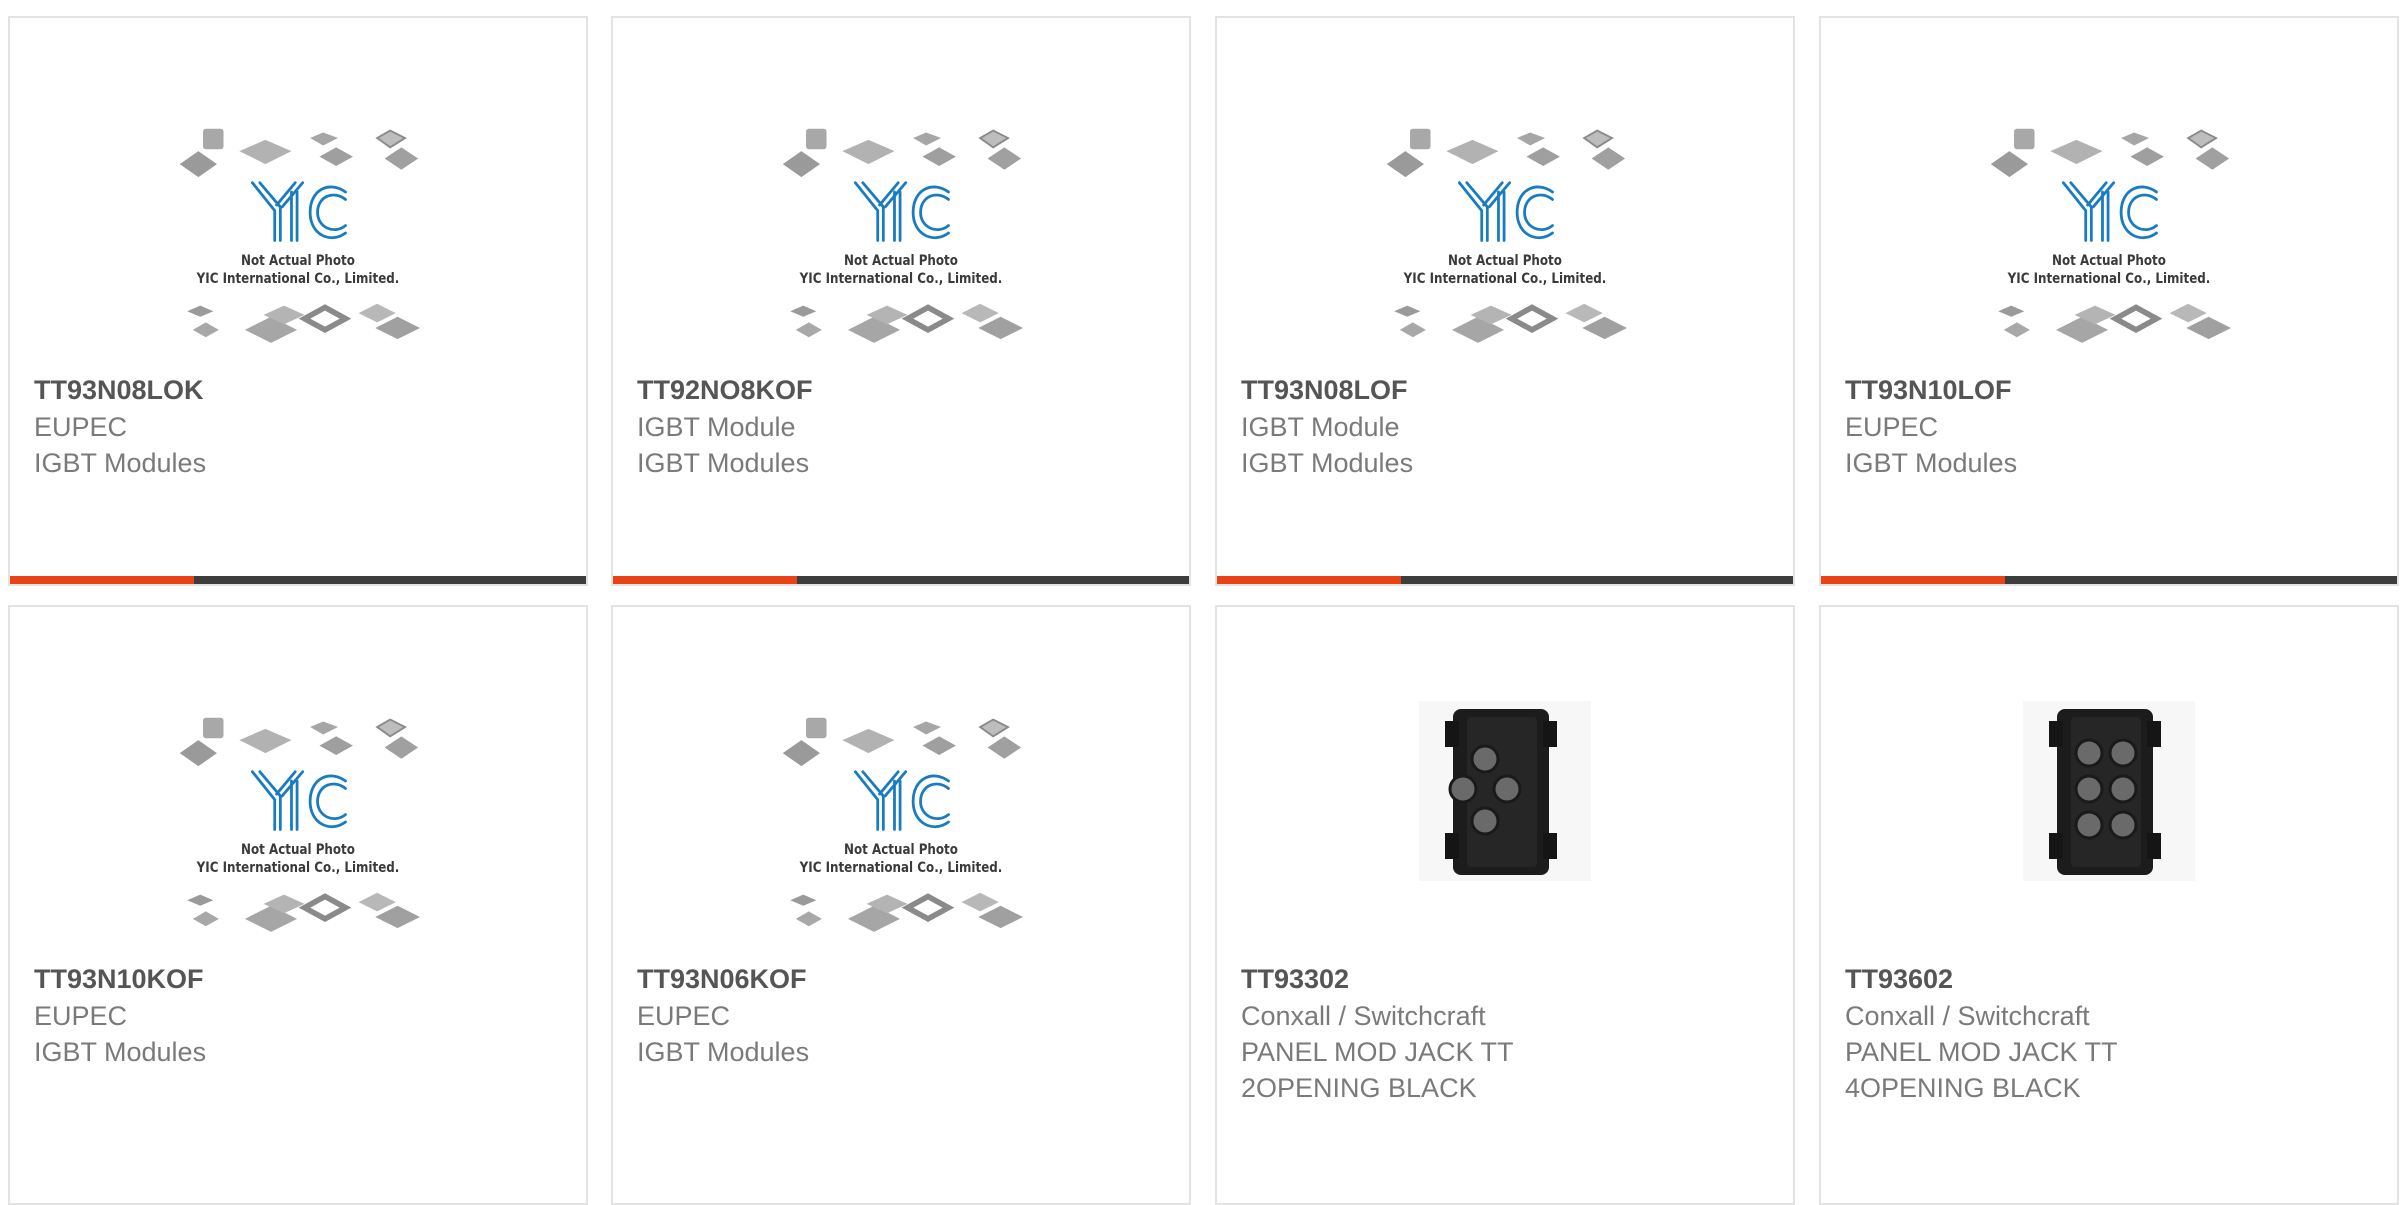  Describe the element at coordinates (905, 390) in the screenshot. I see `part-number-link: TT92NO8KOF` at that location.